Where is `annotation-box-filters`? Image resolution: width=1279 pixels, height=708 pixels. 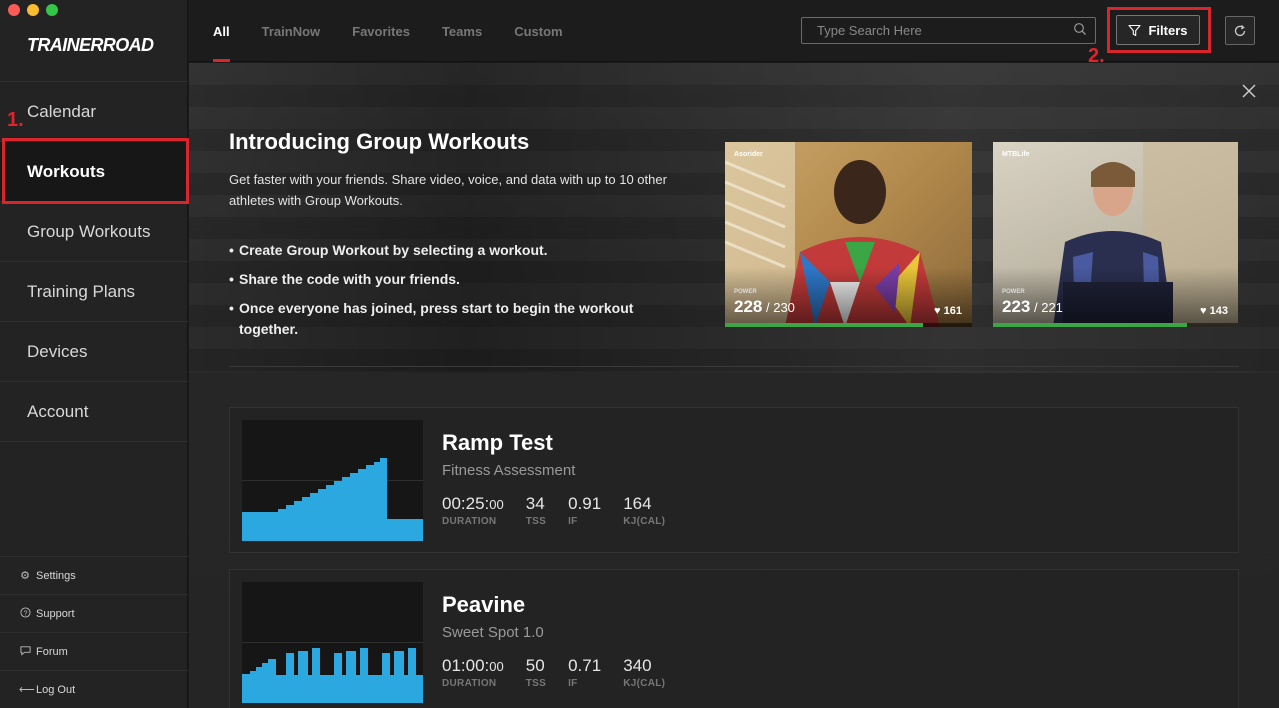 annotation-box-filters is located at coordinates (1159, 30).